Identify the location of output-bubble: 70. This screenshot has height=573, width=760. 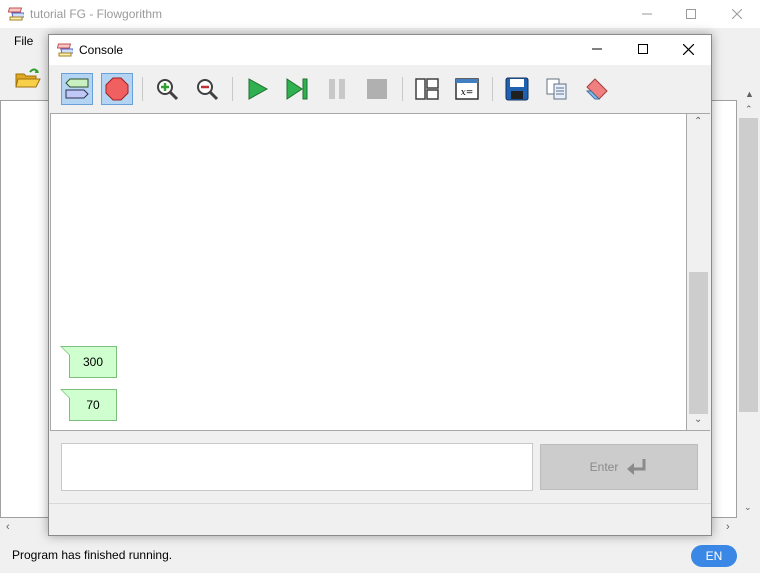
(88, 405).